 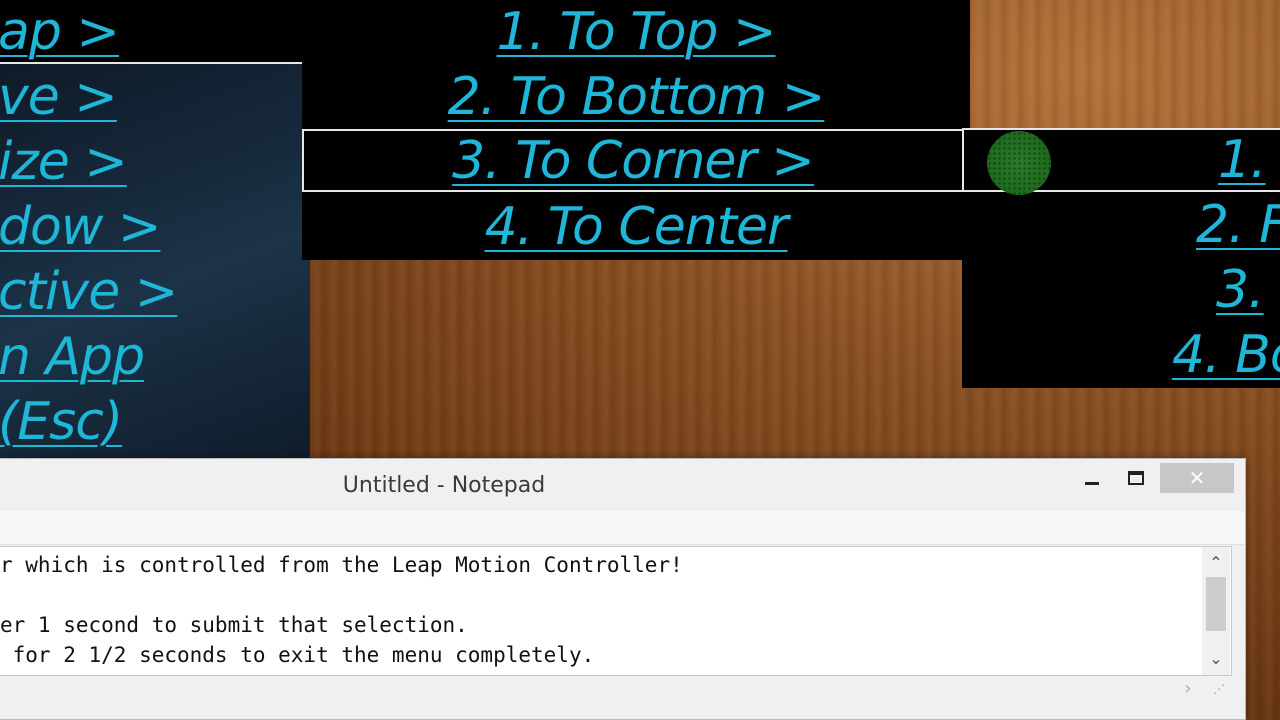 I want to click on main-menu-item-label: n App, so click(x=72, y=357).